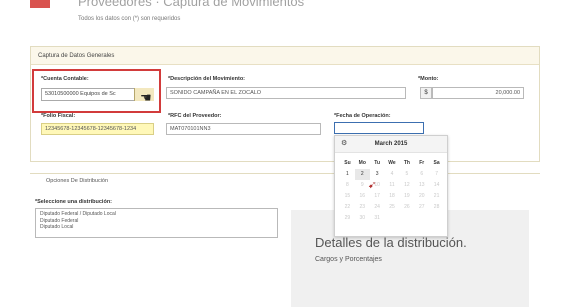 The image size is (563, 307). What do you see at coordinates (347, 196) in the screenshot?
I see `day-cell: 15` at bounding box center [347, 196].